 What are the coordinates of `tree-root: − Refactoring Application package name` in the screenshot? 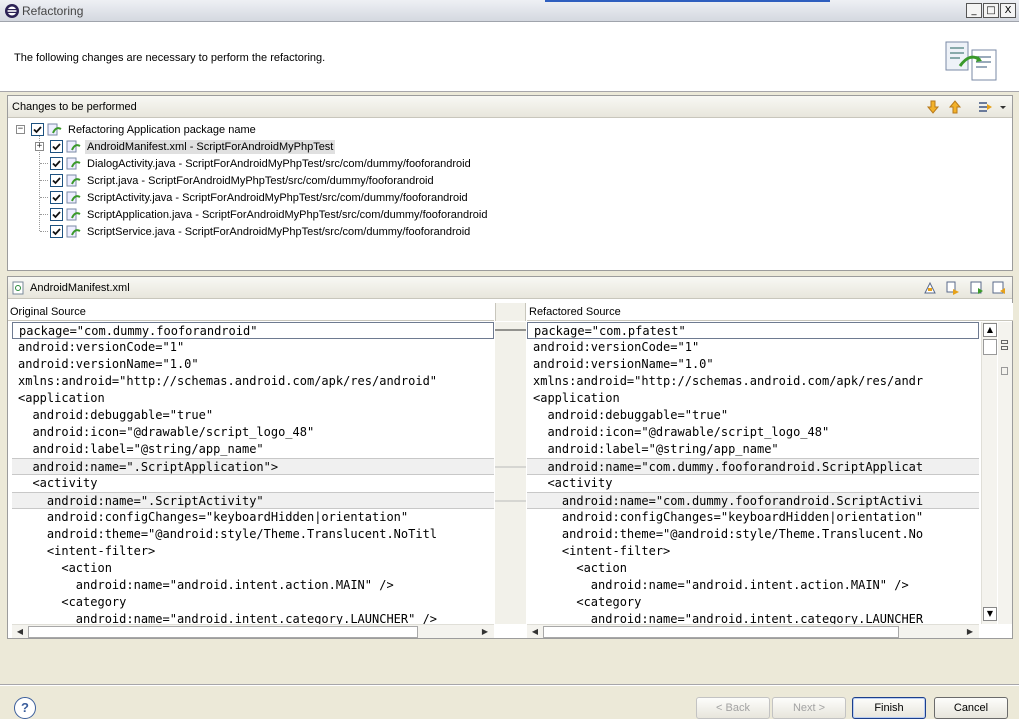 It's located at (137, 129).